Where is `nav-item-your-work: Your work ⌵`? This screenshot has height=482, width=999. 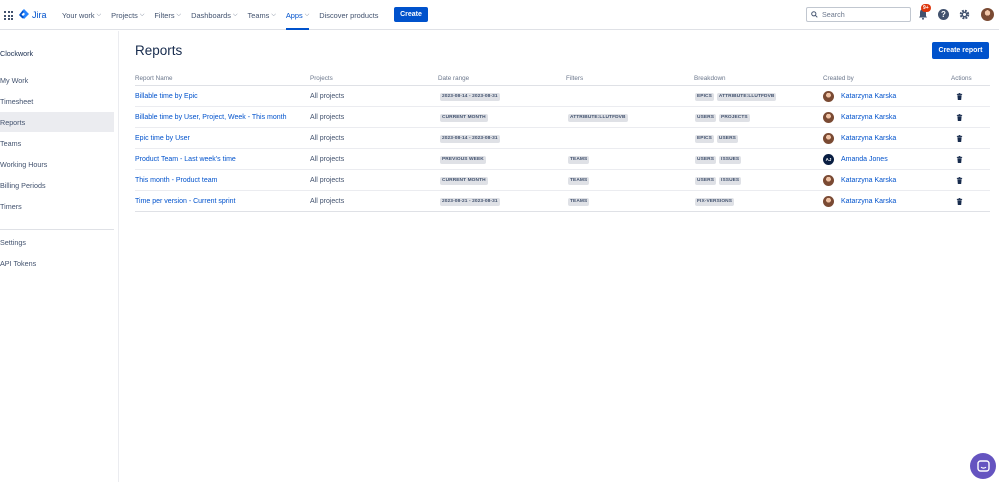 nav-item-your-work: Your work ⌵ is located at coordinates (81, 15).